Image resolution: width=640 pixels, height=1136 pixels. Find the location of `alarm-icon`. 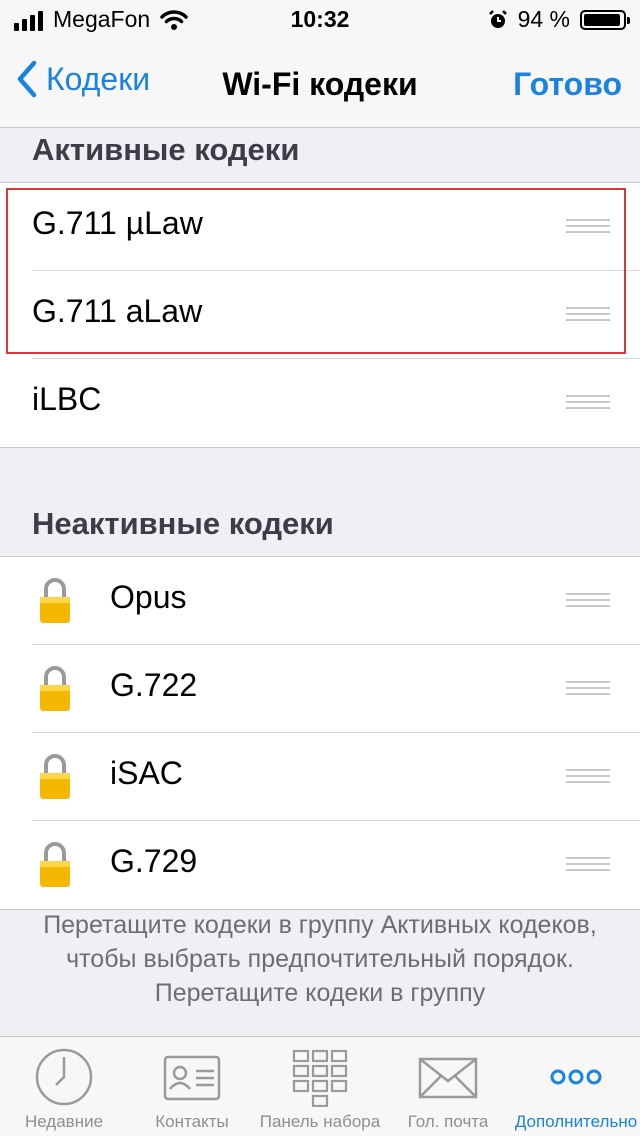

alarm-icon is located at coordinates (497, 18).